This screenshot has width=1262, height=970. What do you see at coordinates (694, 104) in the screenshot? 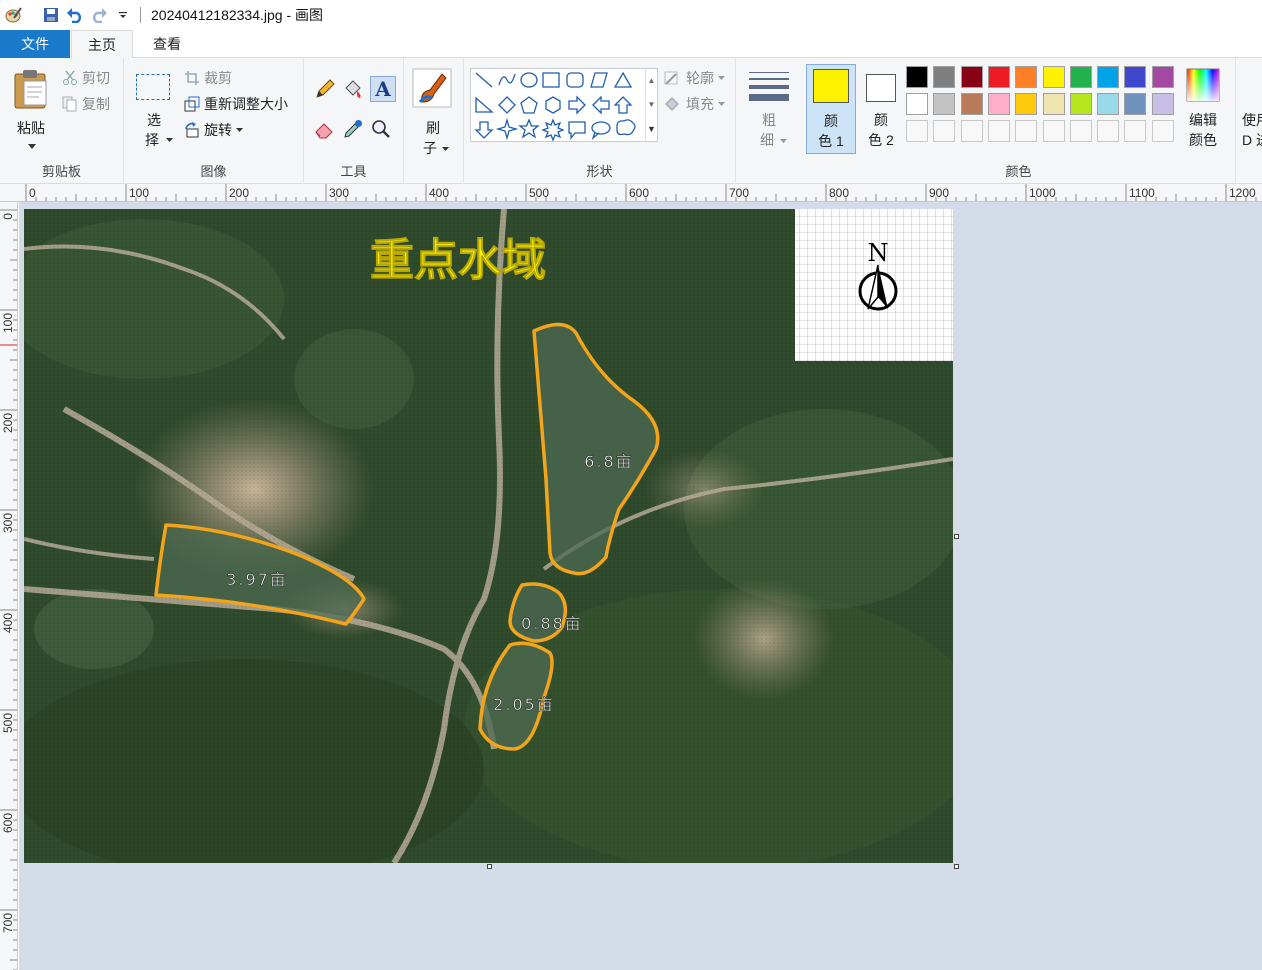
I see `fill-button: 填充` at bounding box center [694, 104].